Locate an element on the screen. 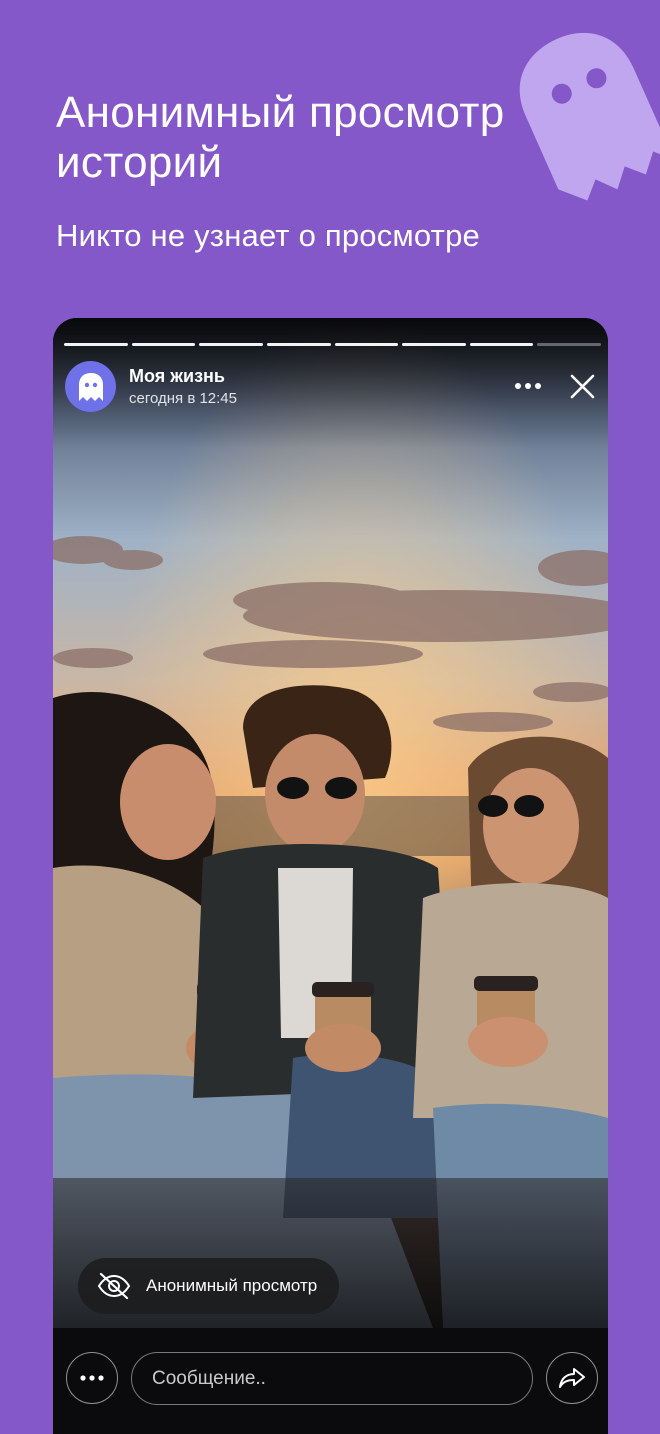 Image resolution: width=660 pixels, height=1434 pixels. author-avatar is located at coordinates (90, 386).